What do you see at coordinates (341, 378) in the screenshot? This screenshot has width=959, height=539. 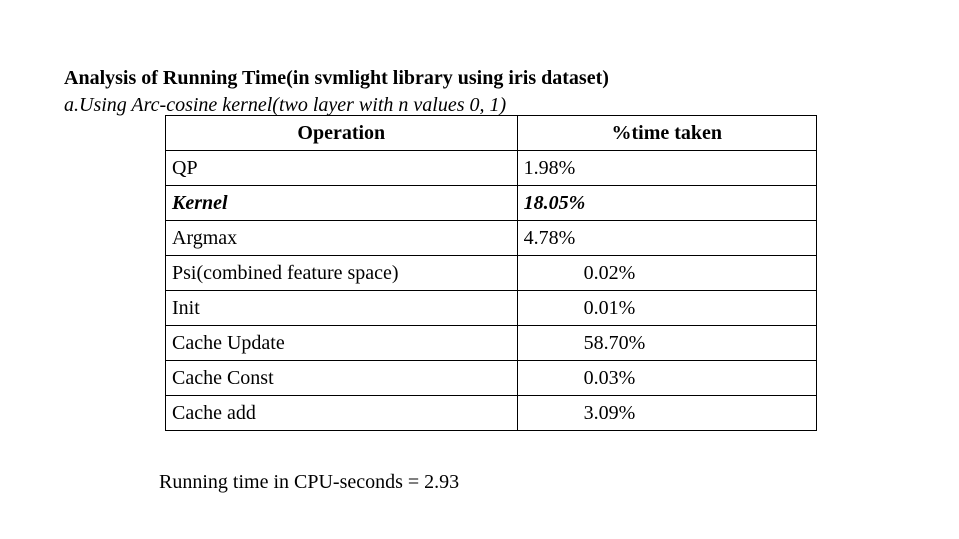 I see `operation-cell: Cache Const` at bounding box center [341, 378].